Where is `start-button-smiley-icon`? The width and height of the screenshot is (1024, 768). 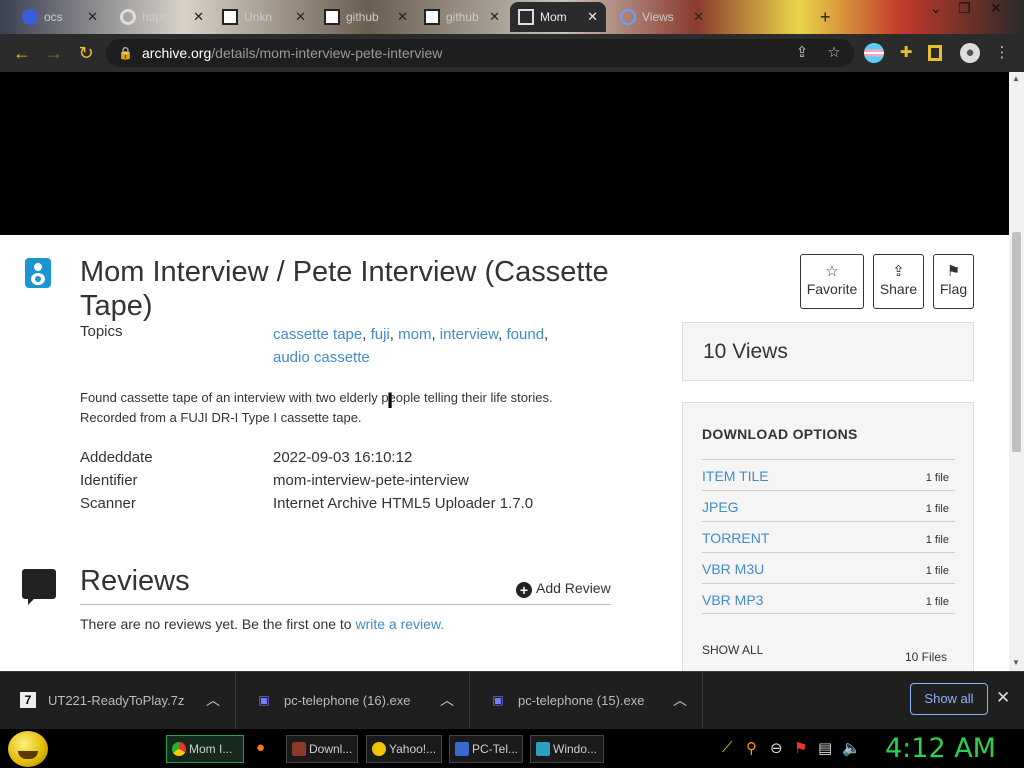
start-button-smiley-icon is located at coordinates (28, 749).